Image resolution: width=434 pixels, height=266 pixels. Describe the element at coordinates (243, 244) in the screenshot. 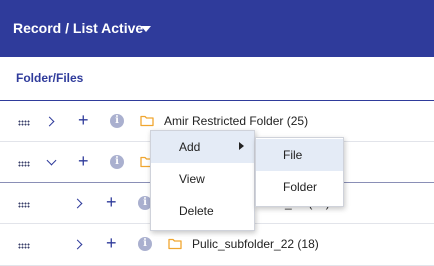

I see `folder-name: Pulic_subfolder_22` at that location.